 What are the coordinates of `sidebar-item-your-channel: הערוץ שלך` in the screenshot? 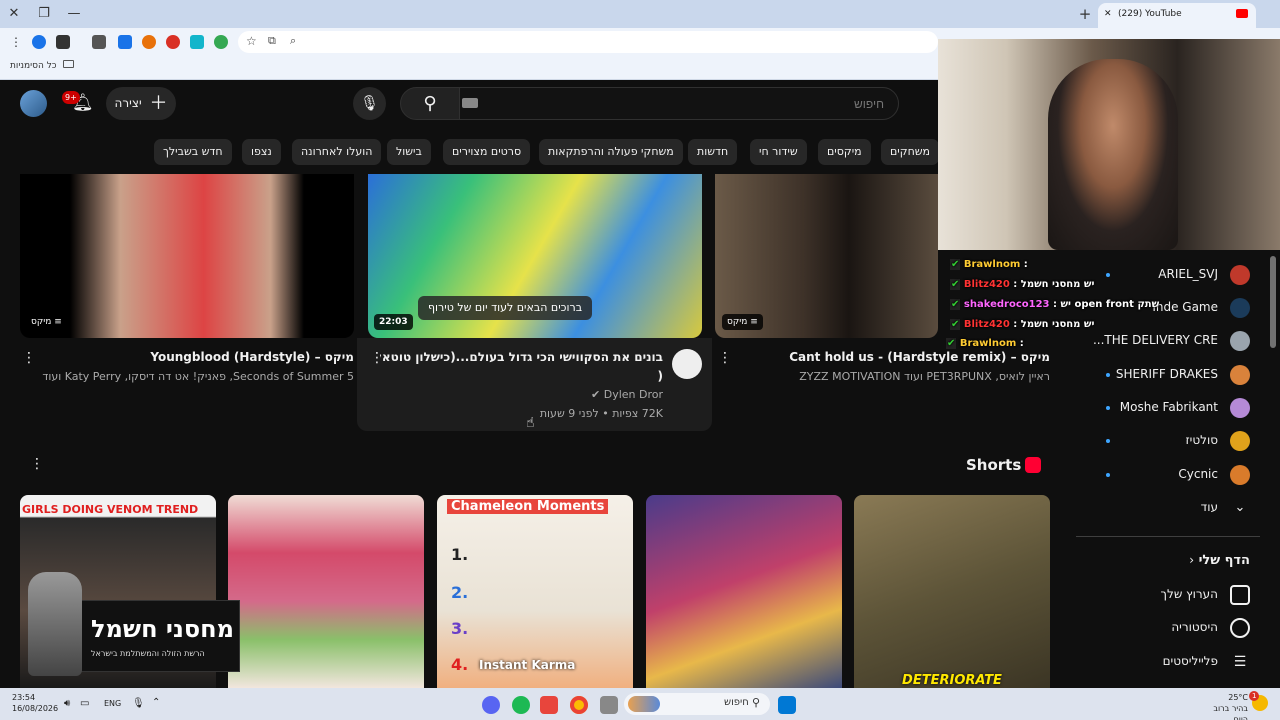 It's located at (1170, 595).